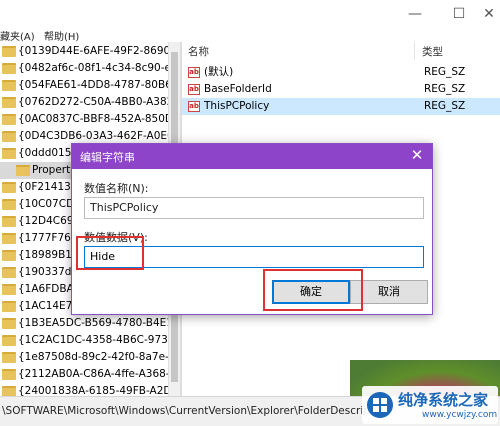  I want to click on tree-item-label: {1B3EA5DC-B569-4780-B4E1-BE, so click(93, 323).